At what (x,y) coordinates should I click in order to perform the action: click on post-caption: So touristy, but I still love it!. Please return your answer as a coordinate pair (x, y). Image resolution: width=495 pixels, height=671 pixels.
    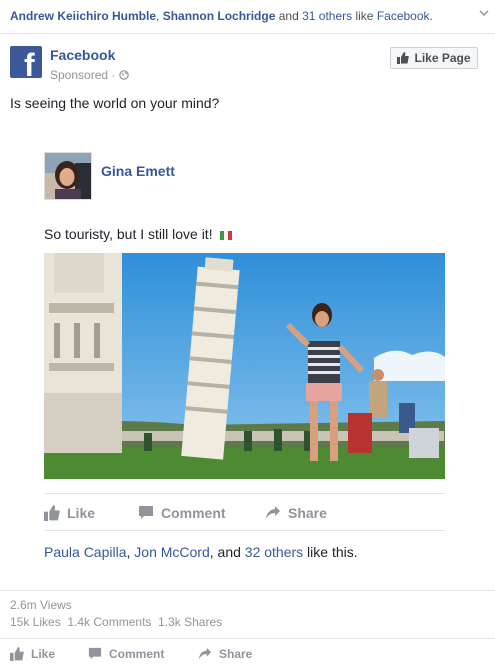
    Looking at the image, I should click on (138, 234).